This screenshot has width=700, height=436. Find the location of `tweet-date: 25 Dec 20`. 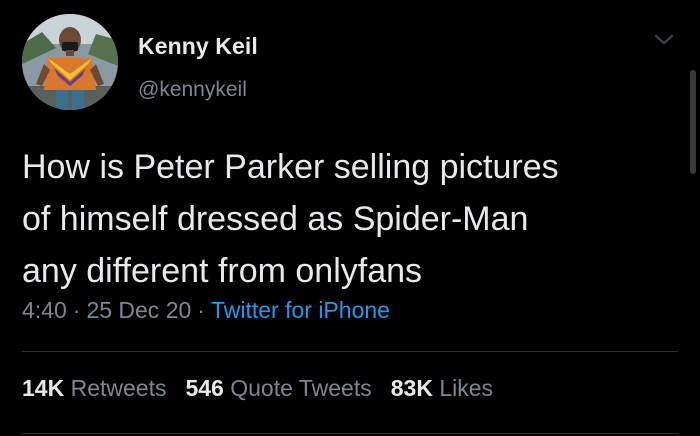

tweet-date: 25 Dec 20 is located at coordinates (138, 310).